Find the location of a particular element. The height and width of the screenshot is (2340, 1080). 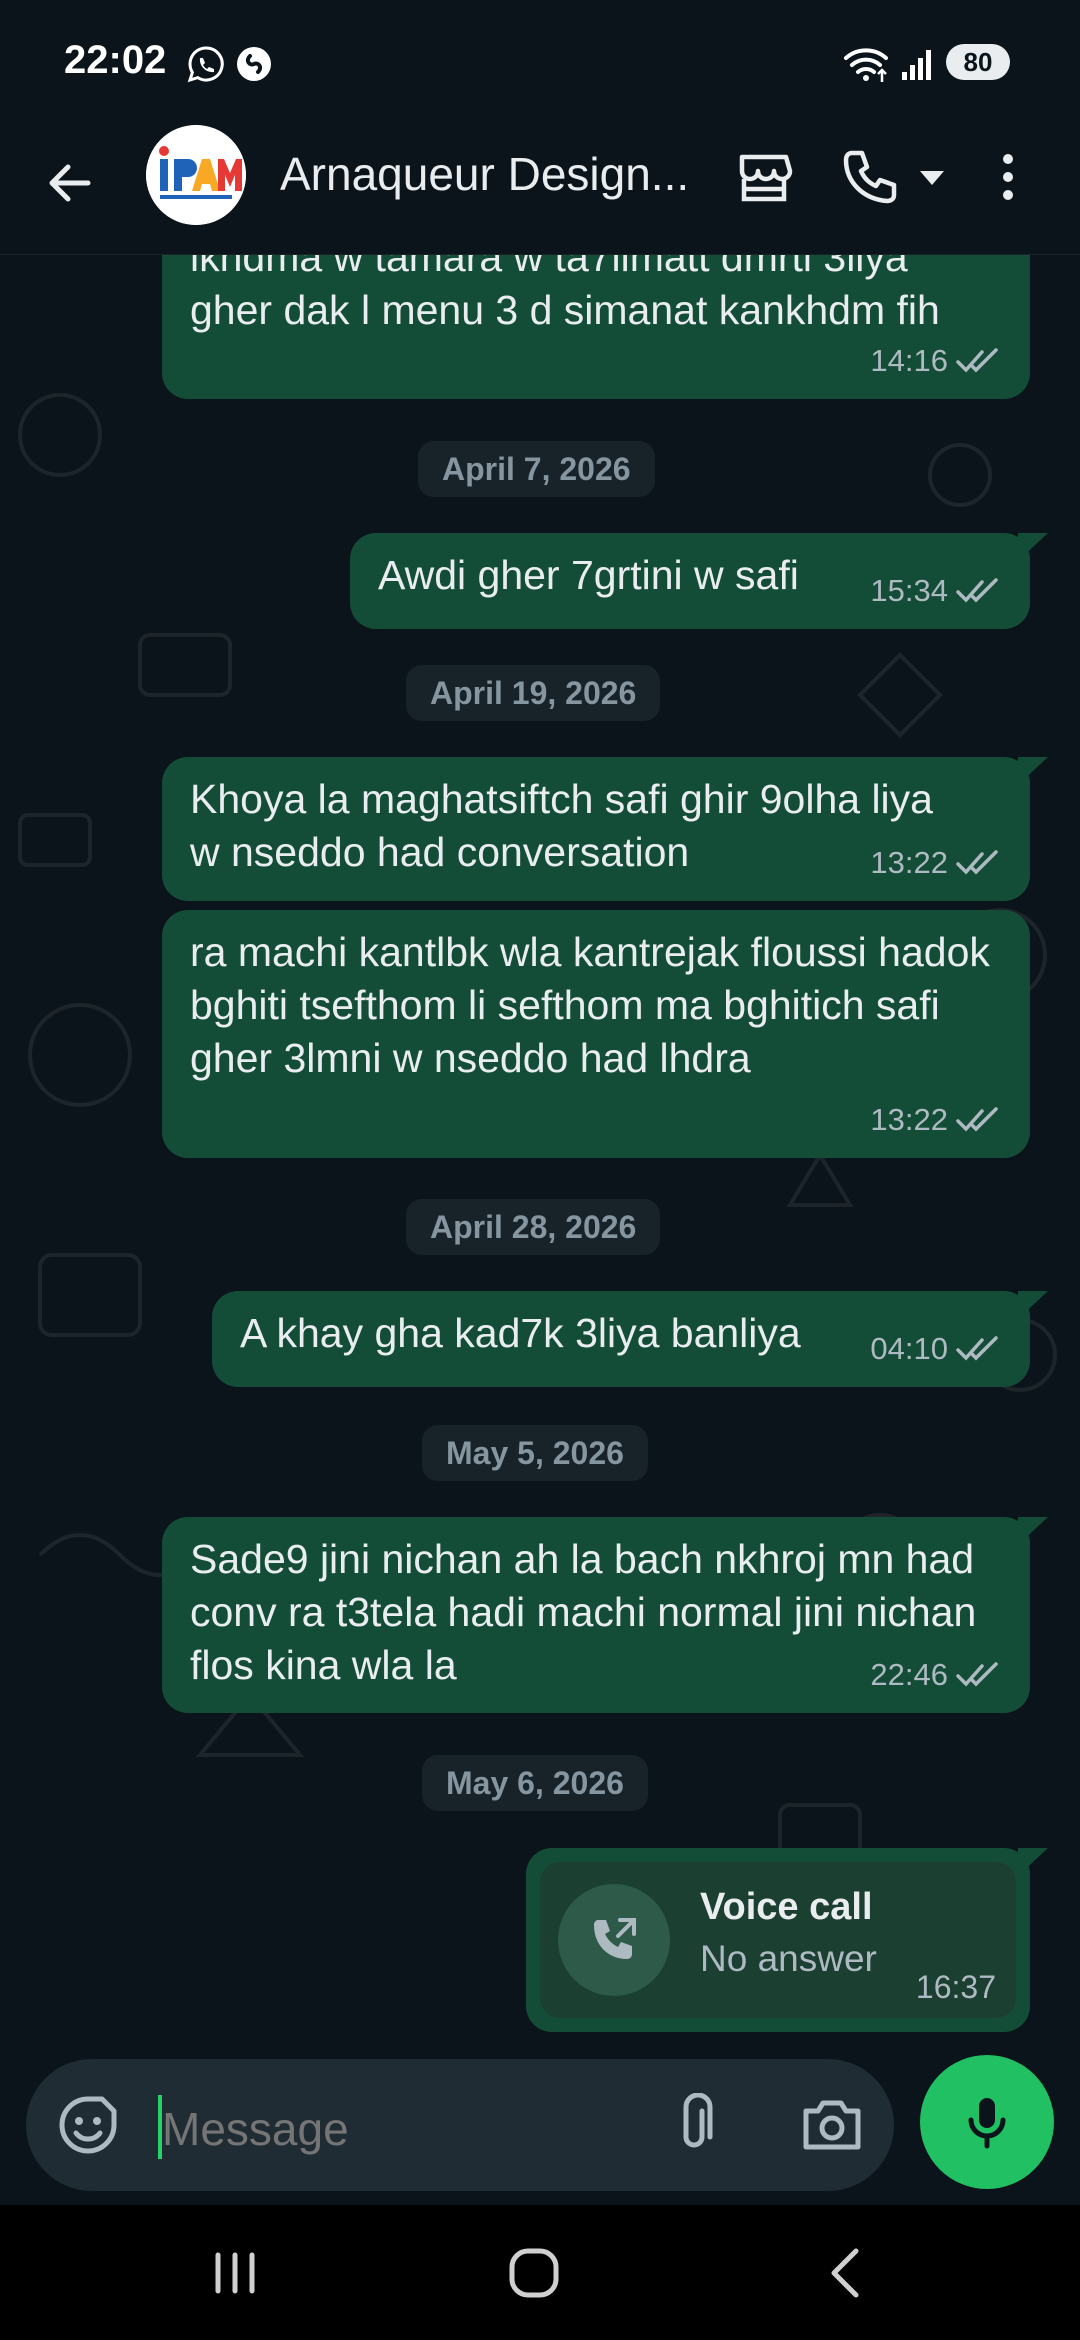

phone-icon is located at coordinates (870, 177).